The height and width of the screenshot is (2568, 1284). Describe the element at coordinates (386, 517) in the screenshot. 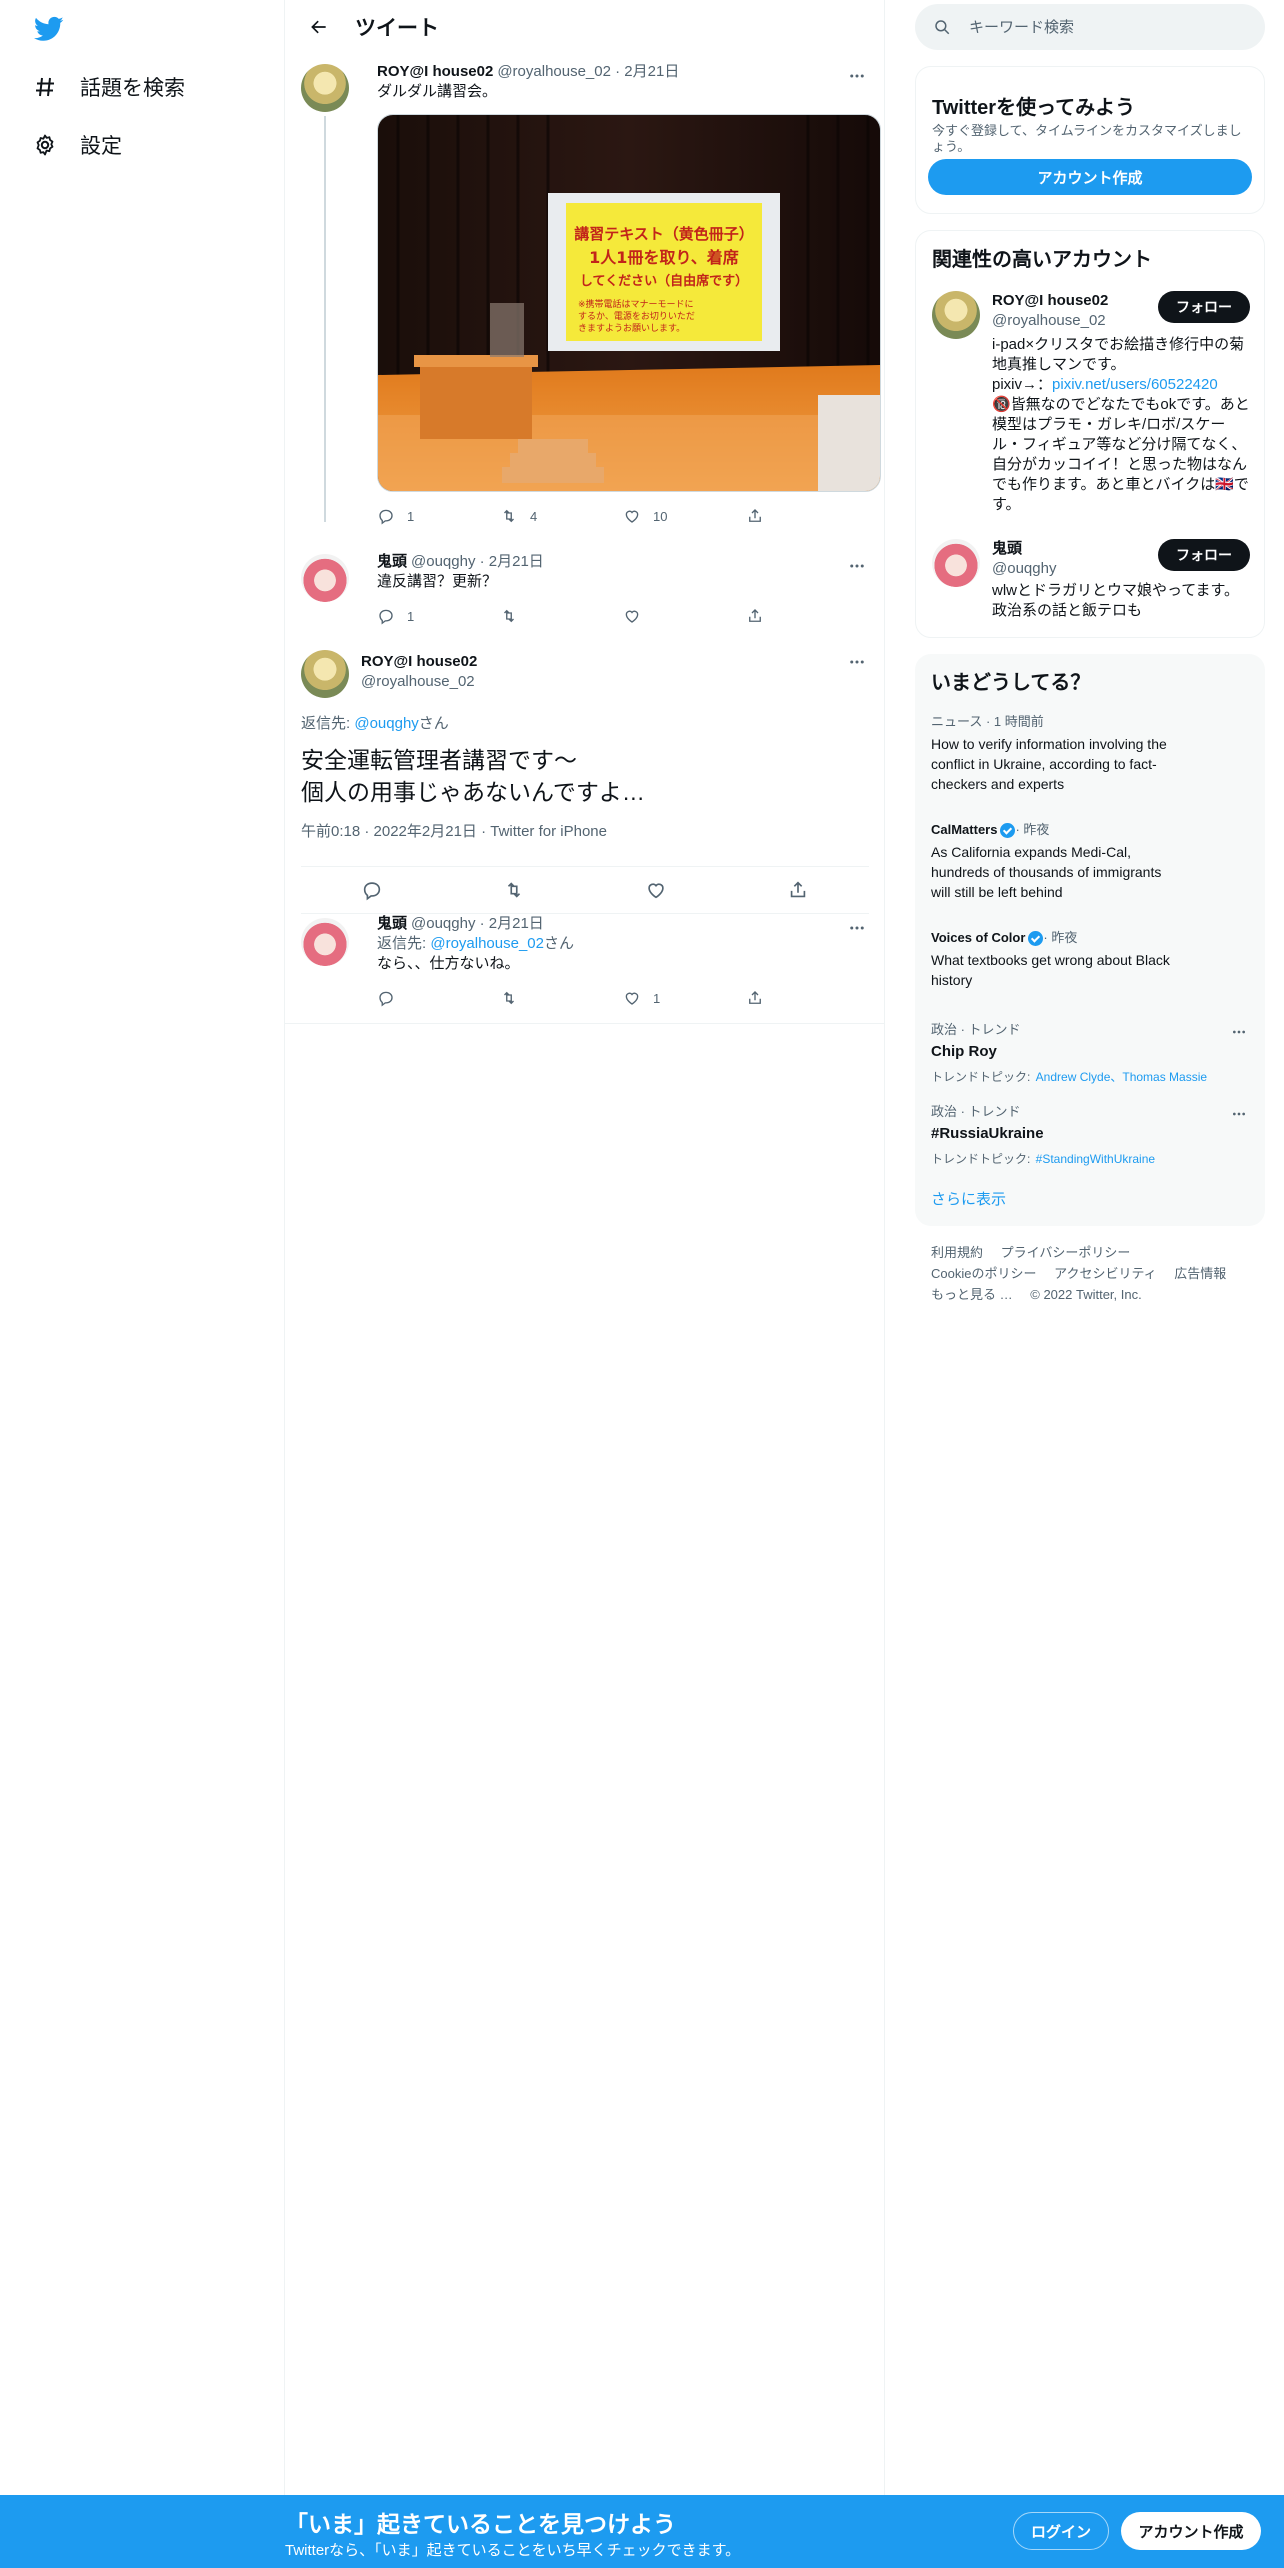

I see `reply-icon` at that location.